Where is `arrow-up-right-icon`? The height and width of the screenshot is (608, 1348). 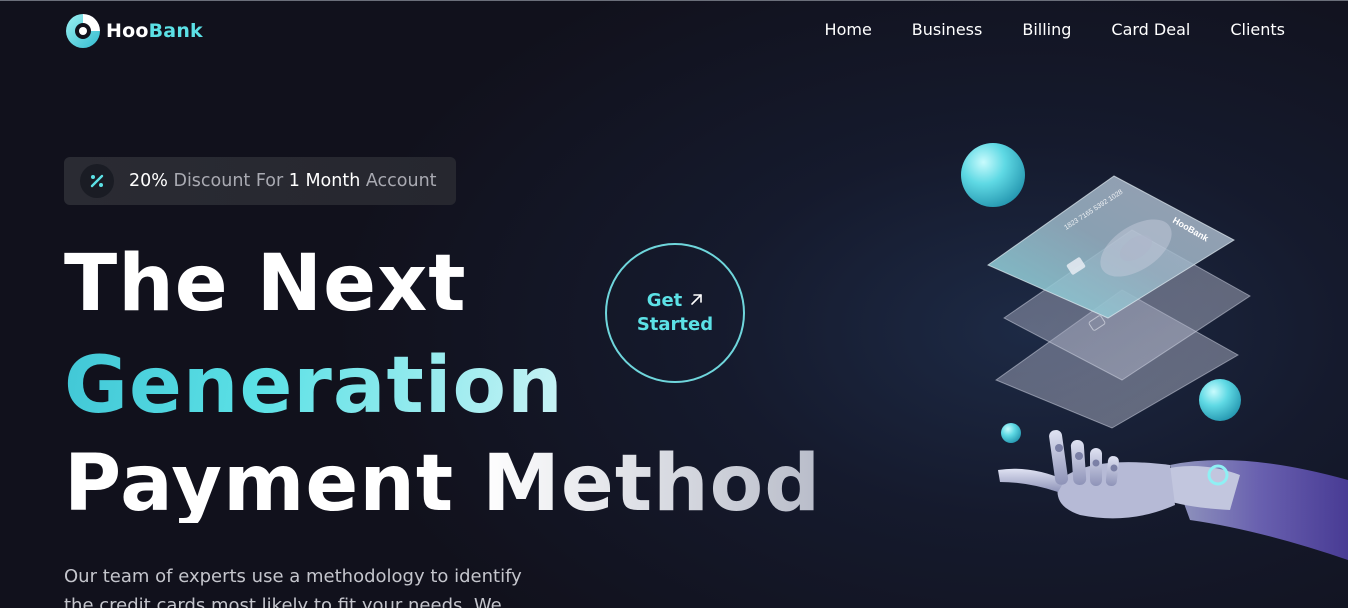
arrow-up-right-icon is located at coordinates (696, 301).